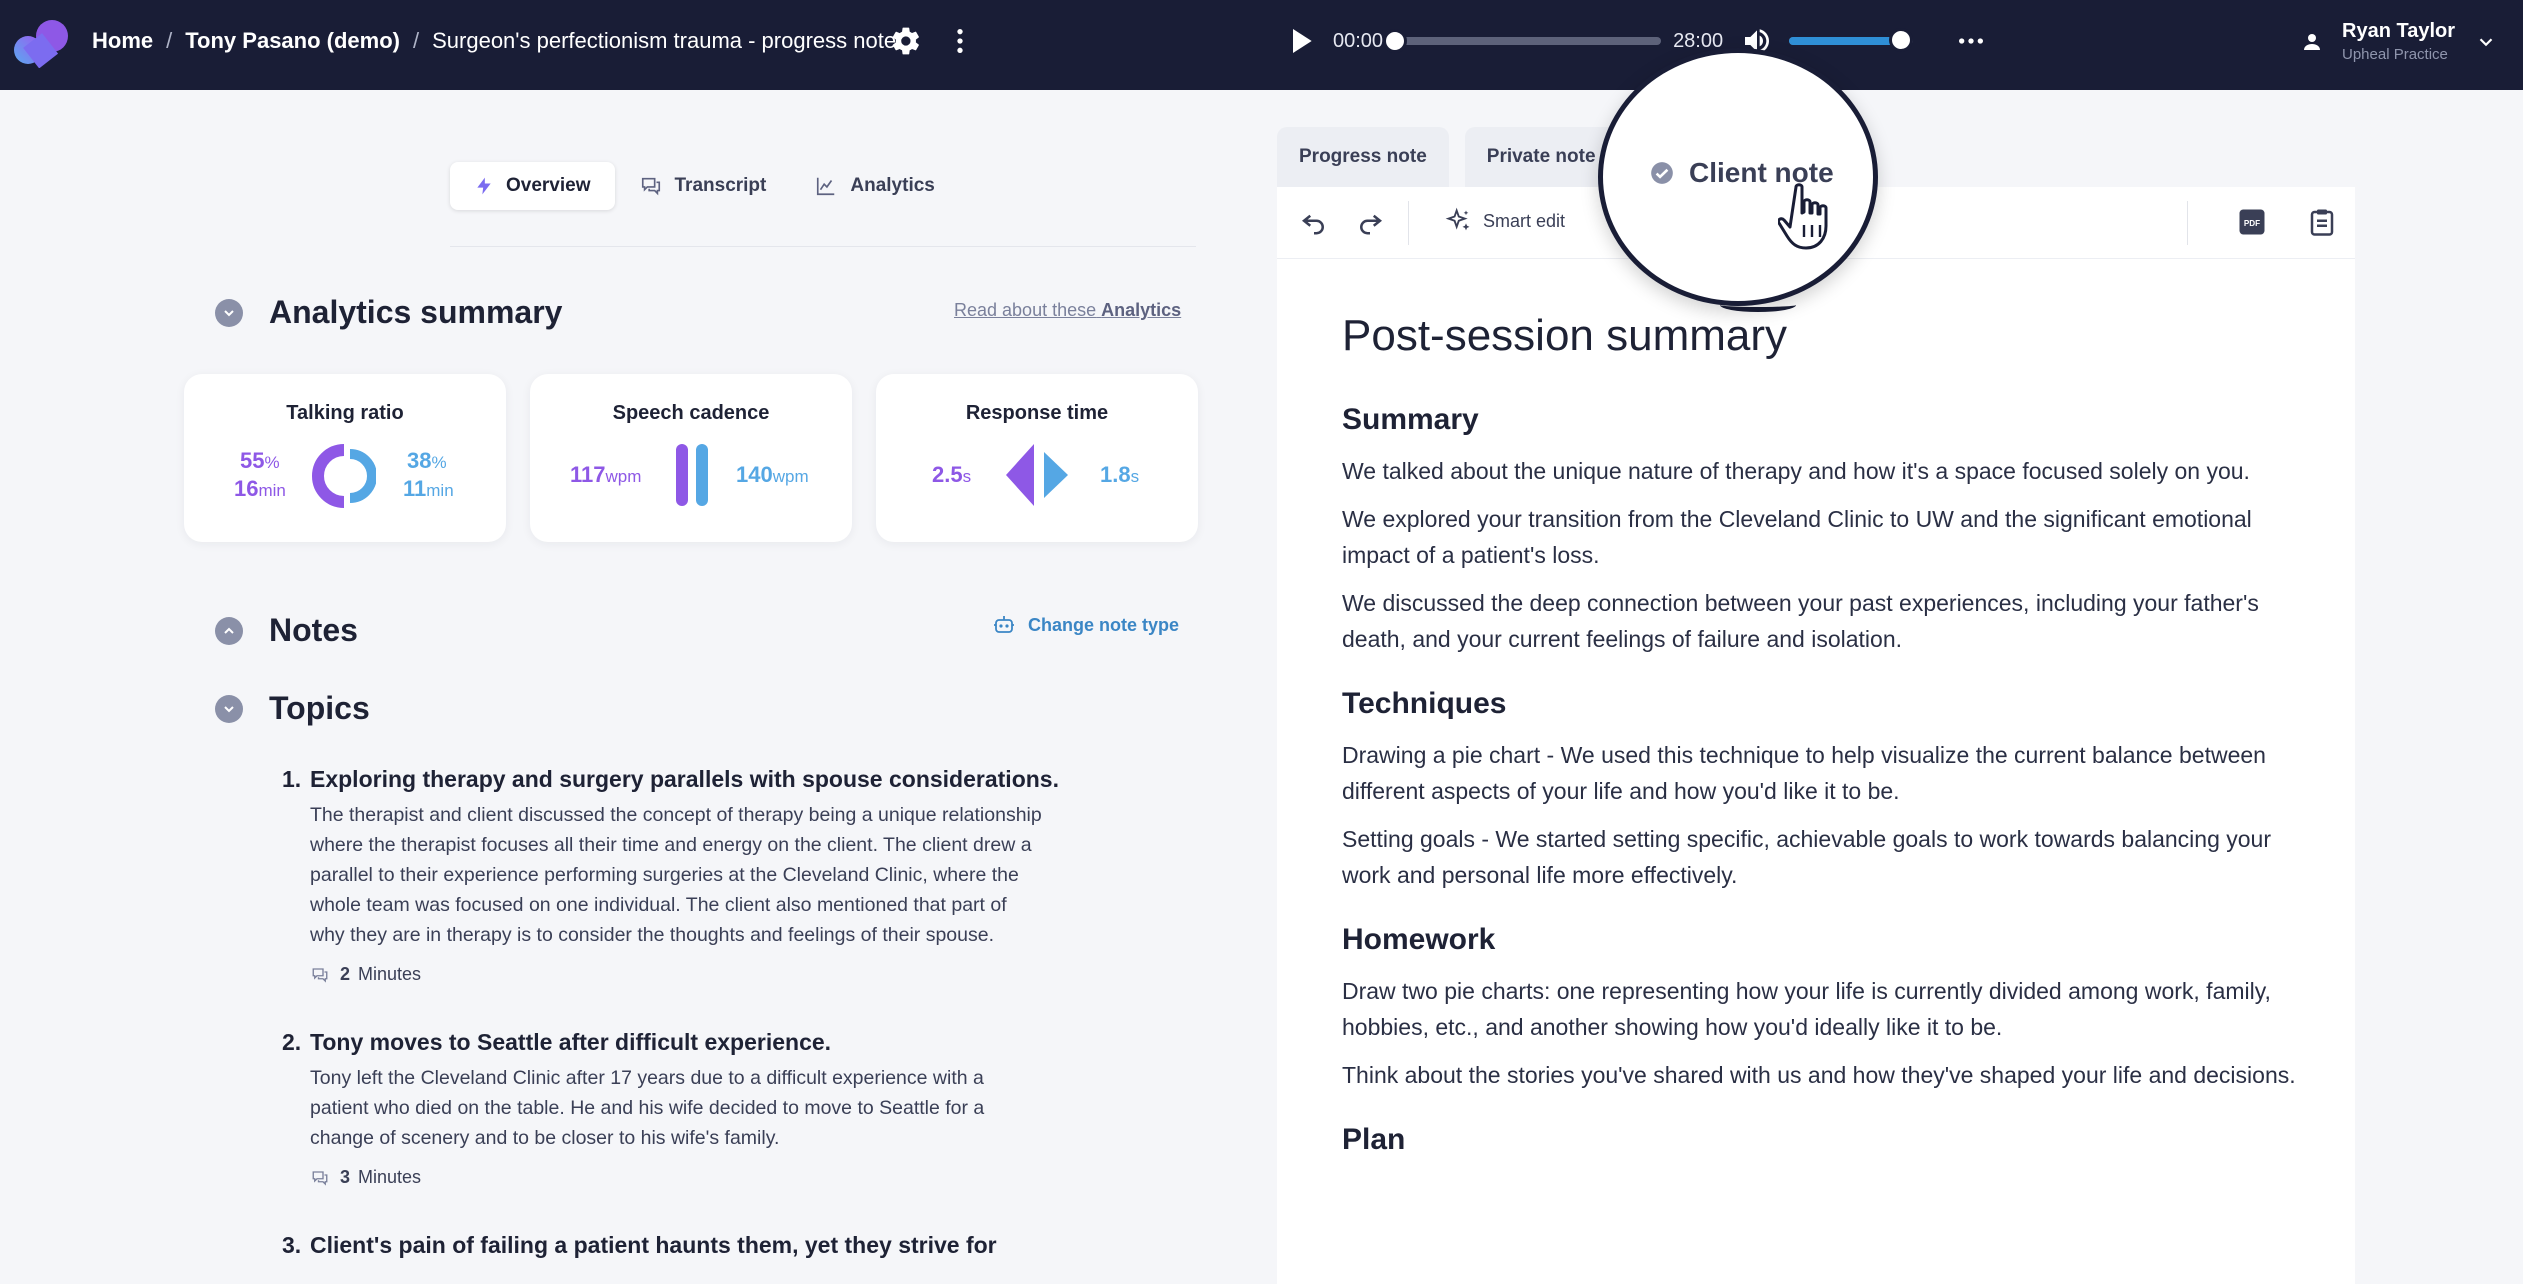 The width and height of the screenshot is (2523, 1284). Describe the element at coordinates (823, 246) in the screenshot. I see `tabs-divider` at that location.